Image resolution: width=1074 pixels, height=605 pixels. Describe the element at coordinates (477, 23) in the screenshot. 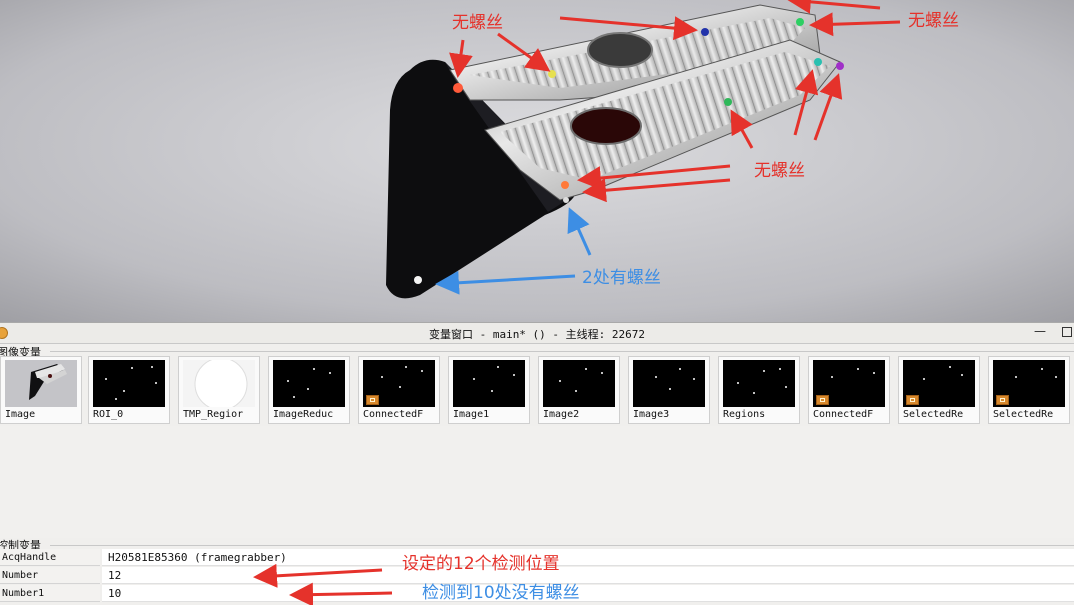

I see `annotation-no-screw-top-left: 无螺丝` at that location.